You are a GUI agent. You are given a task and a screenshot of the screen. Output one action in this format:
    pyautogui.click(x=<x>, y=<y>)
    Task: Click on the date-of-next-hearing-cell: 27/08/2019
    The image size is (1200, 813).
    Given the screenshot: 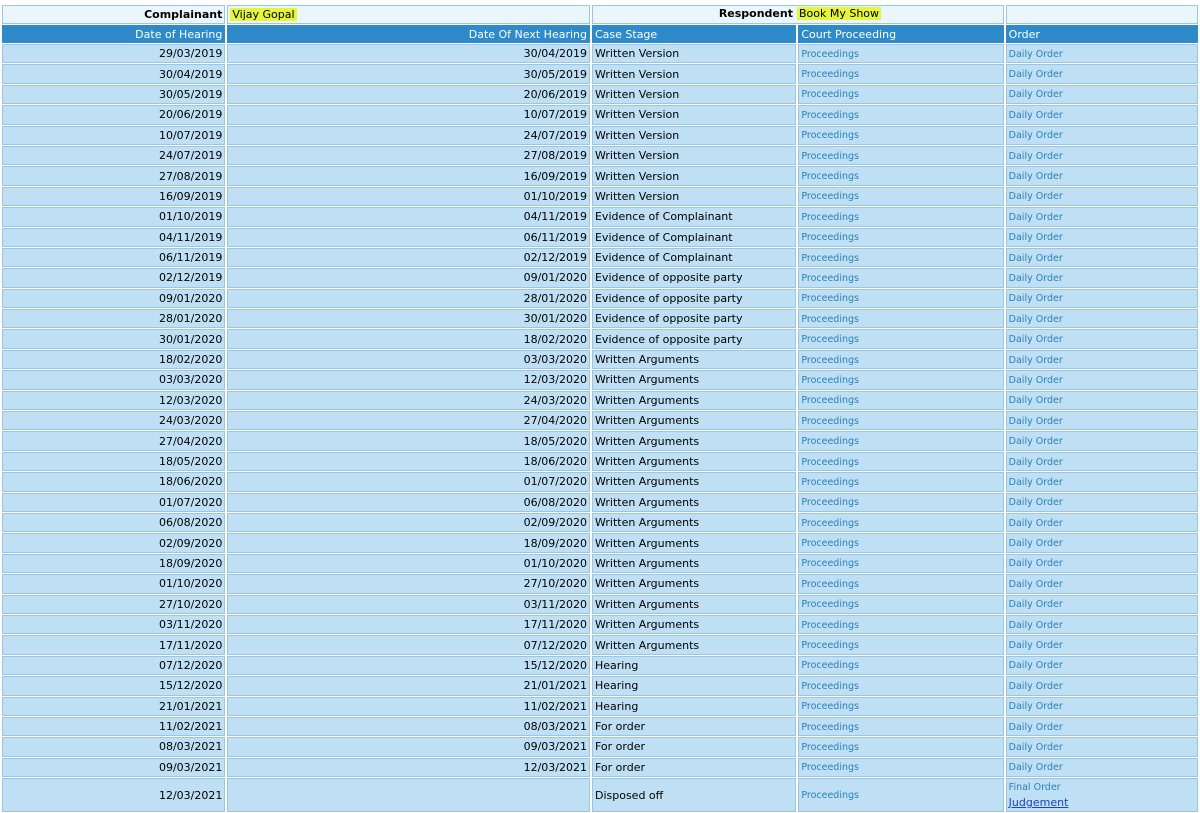 What is the action you would take?
    pyautogui.click(x=408, y=155)
    